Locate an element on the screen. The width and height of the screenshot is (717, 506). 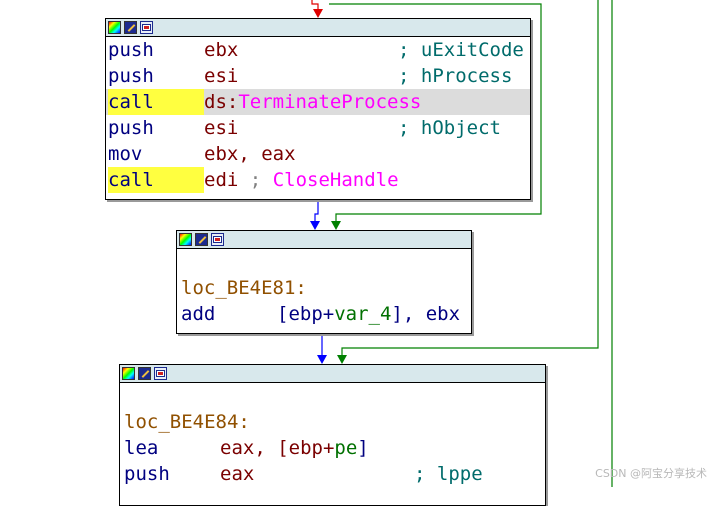
operand: eax is located at coordinates (317, 474).